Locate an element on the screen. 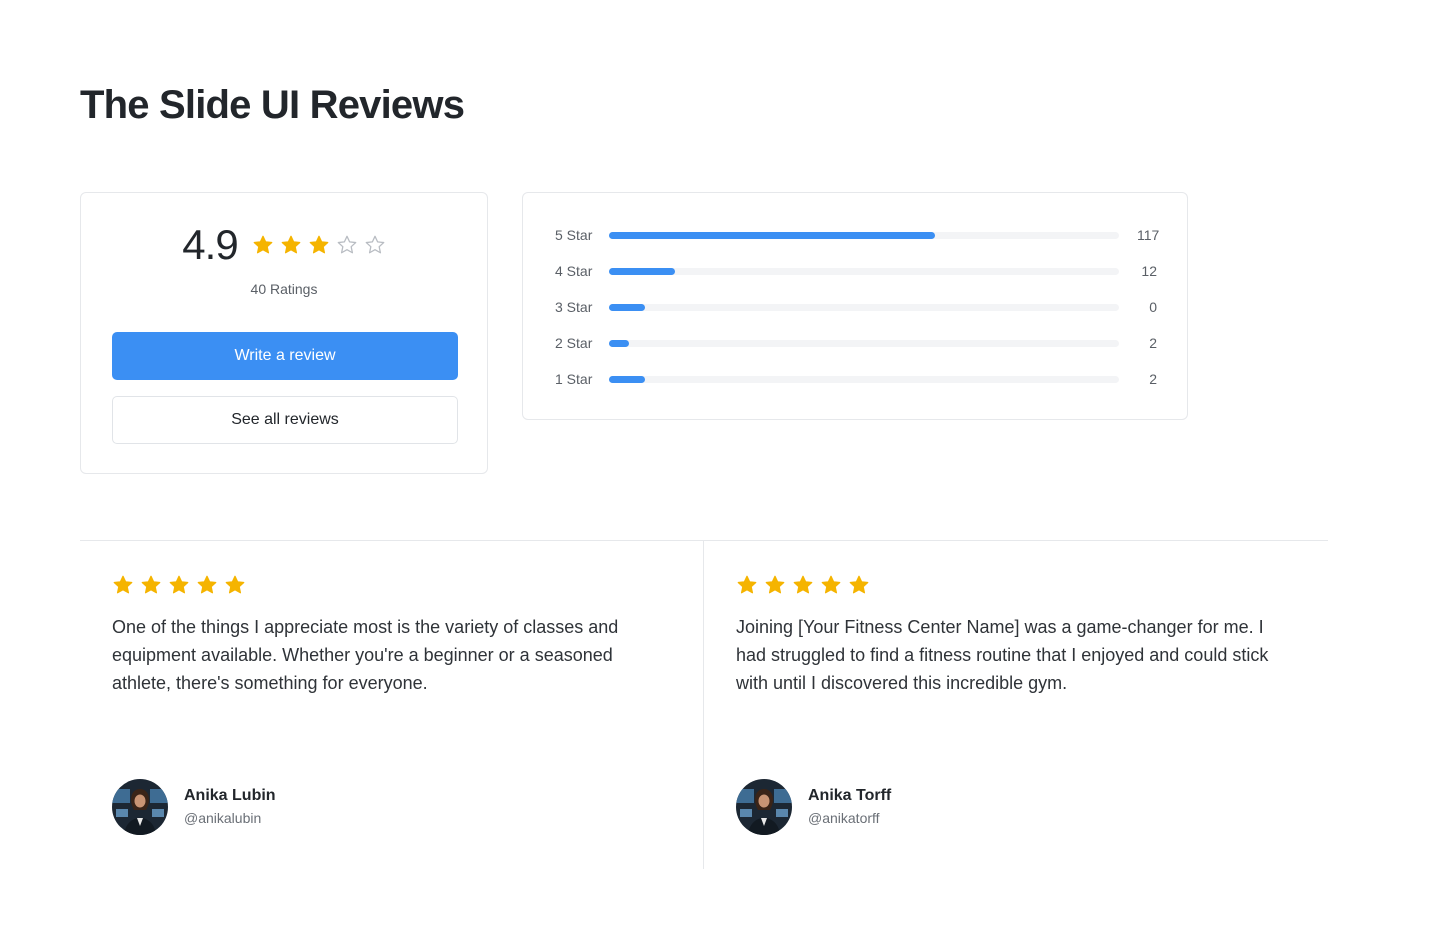 This screenshot has width=1440, height=947. see-all-reviews-button: See all reviews is located at coordinates (285, 420).